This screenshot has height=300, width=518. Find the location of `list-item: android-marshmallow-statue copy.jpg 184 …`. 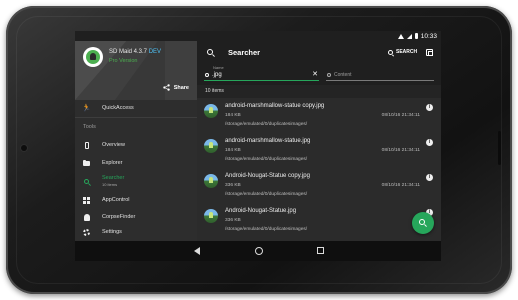

list-item: android-marshmallow-statue copy.jpg 184 … is located at coordinates (319, 115).